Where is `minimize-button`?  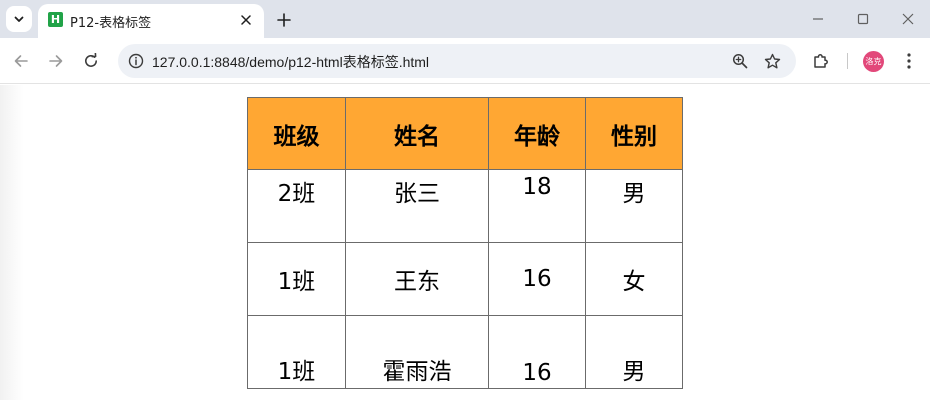
minimize-button is located at coordinates (818, 19).